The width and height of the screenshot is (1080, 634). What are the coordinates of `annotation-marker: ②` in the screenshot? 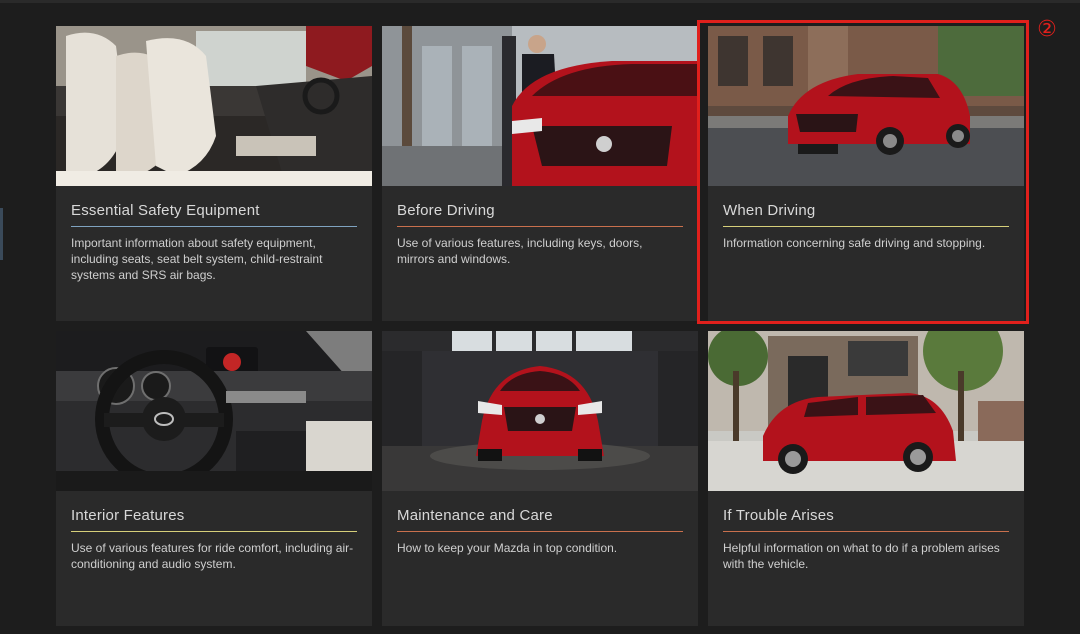 It's located at (1047, 29).